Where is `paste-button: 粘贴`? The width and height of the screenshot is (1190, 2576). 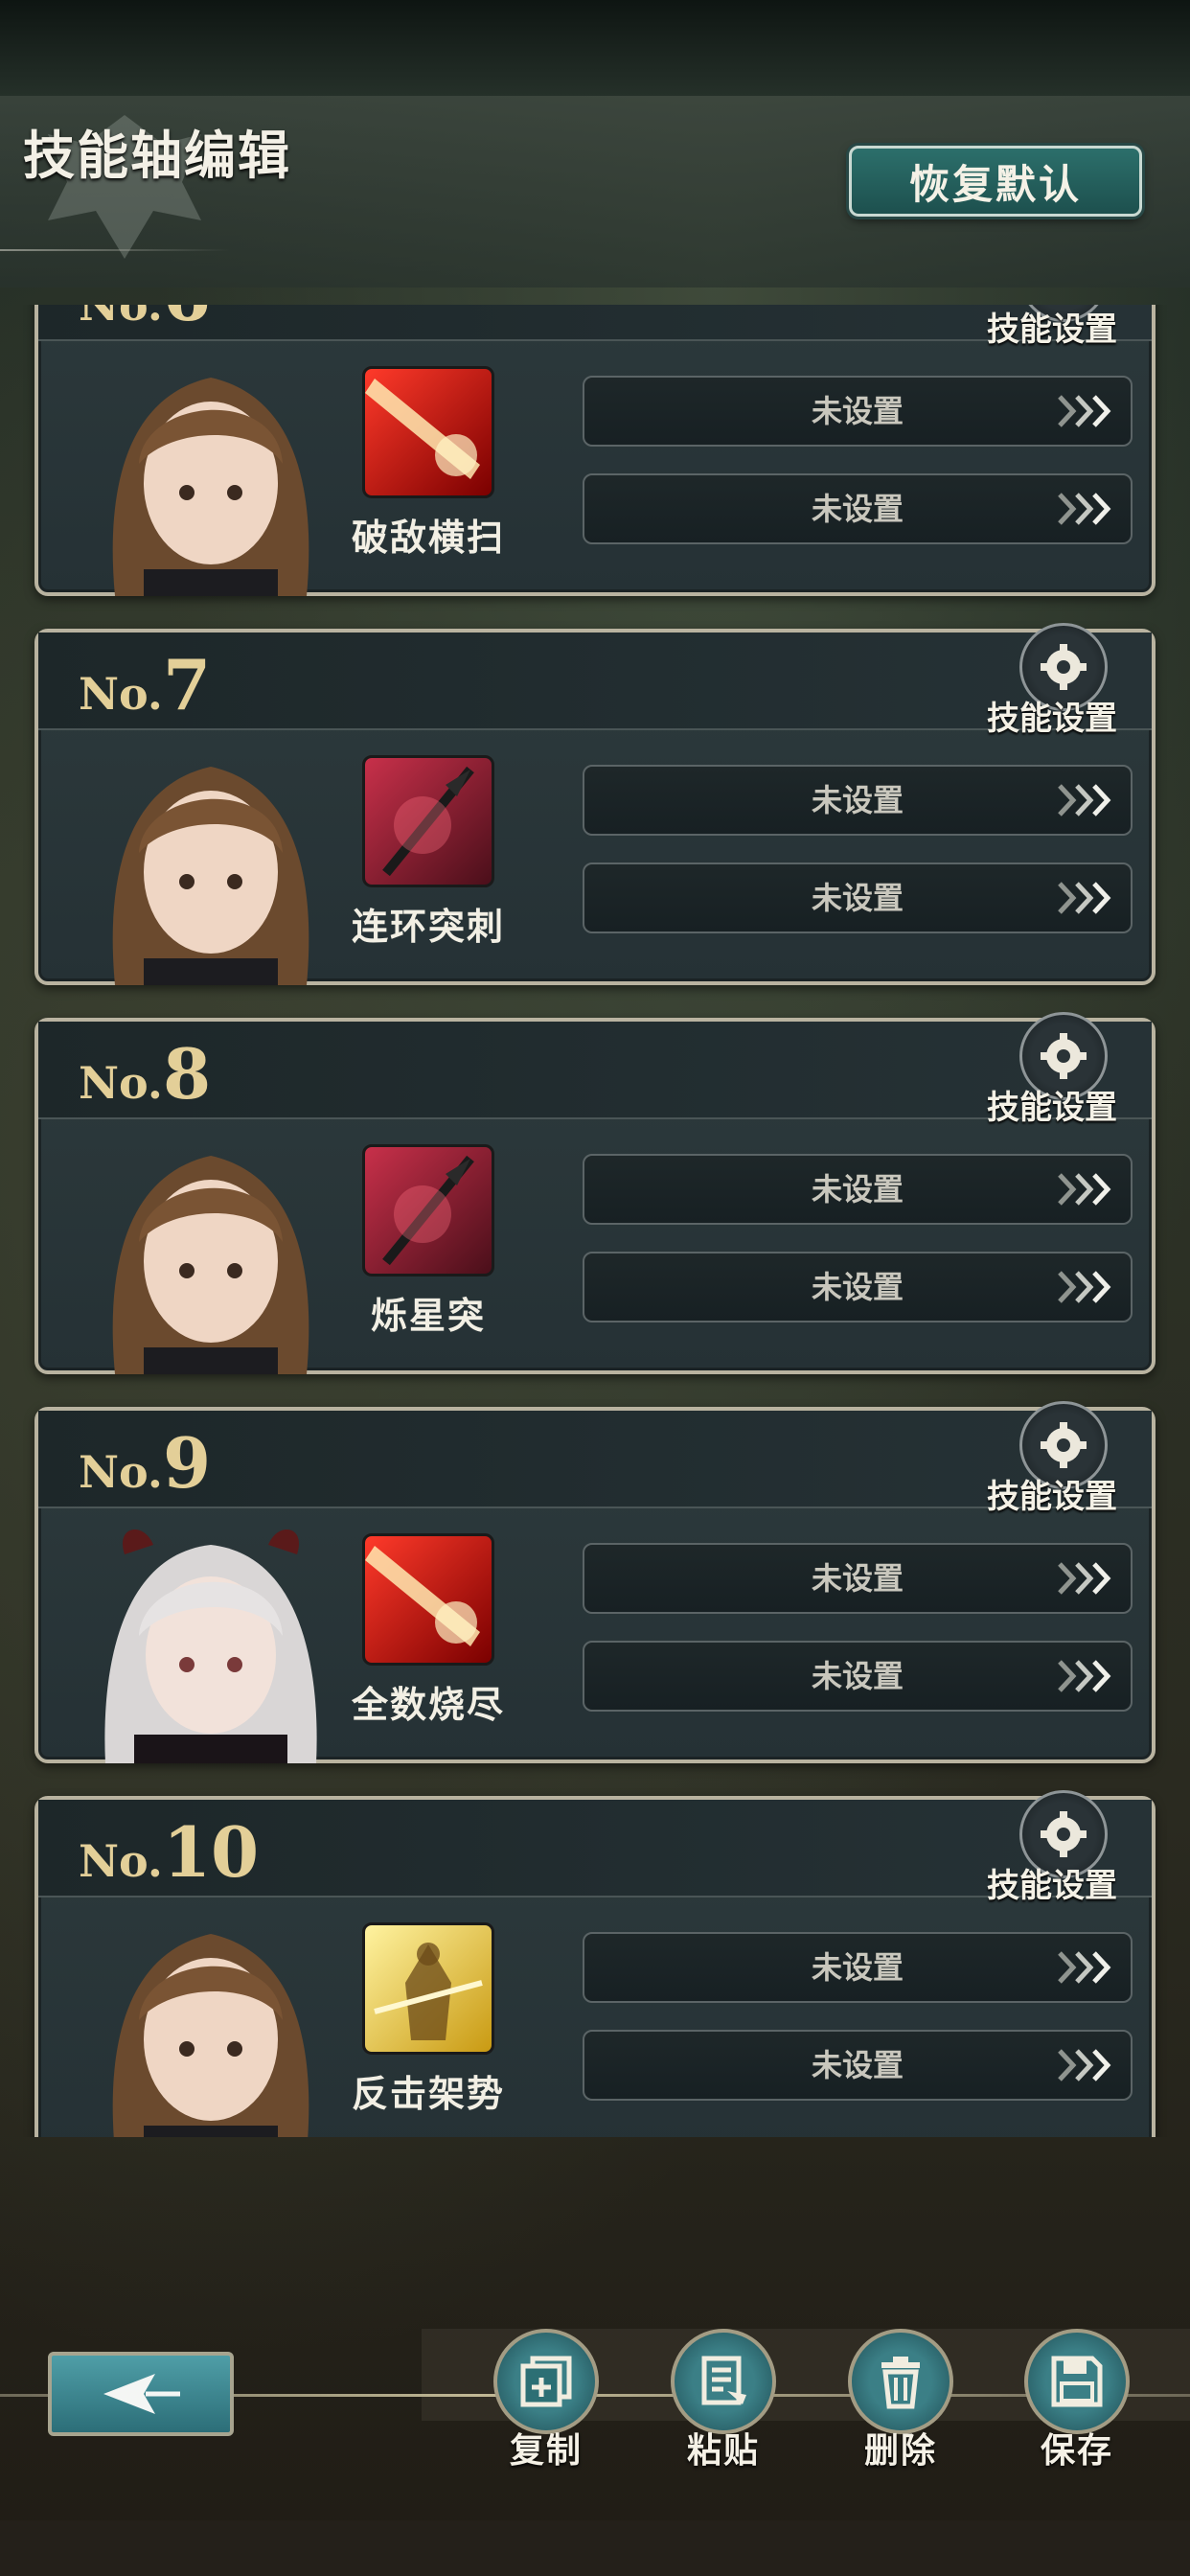 paste-button: 粘贴 is located at coordinates (724, 2400).